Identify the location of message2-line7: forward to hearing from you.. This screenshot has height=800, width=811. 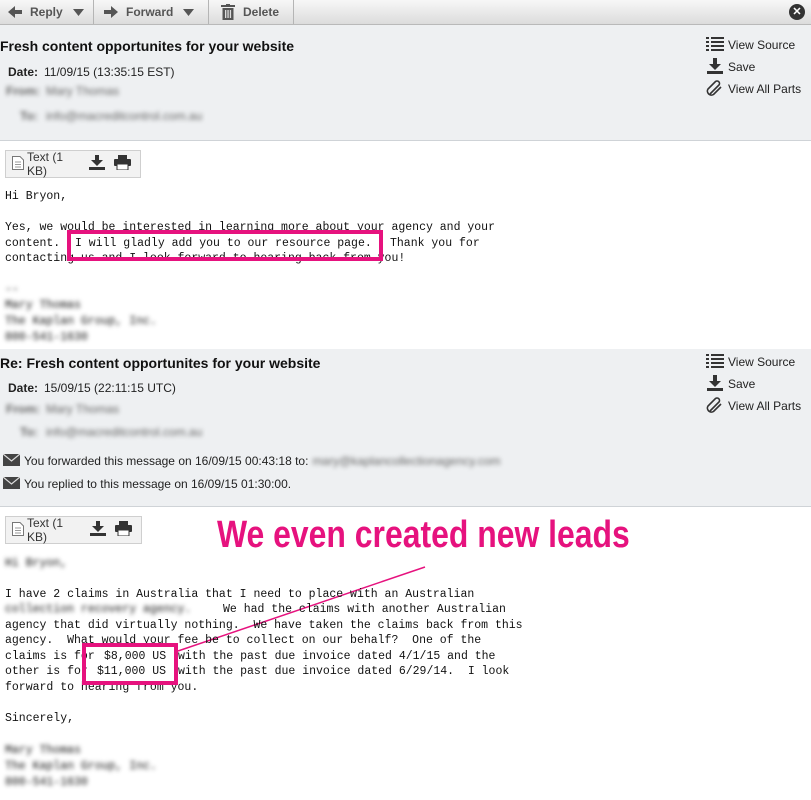
(102, 687).